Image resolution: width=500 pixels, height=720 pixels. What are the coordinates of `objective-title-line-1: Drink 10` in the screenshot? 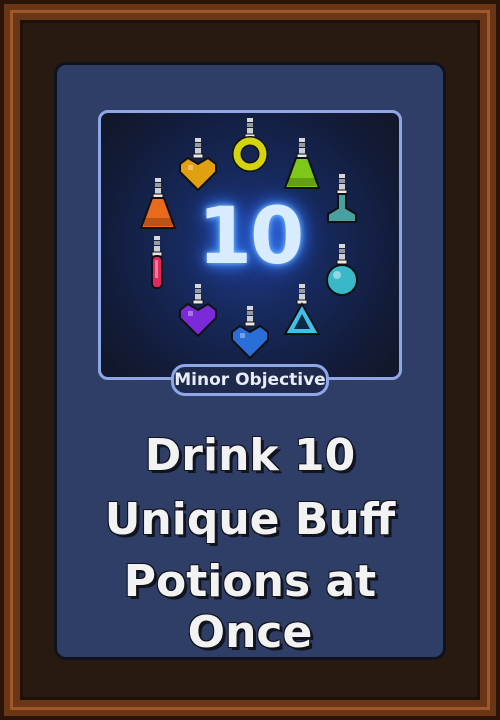 It's located at (250, 455).